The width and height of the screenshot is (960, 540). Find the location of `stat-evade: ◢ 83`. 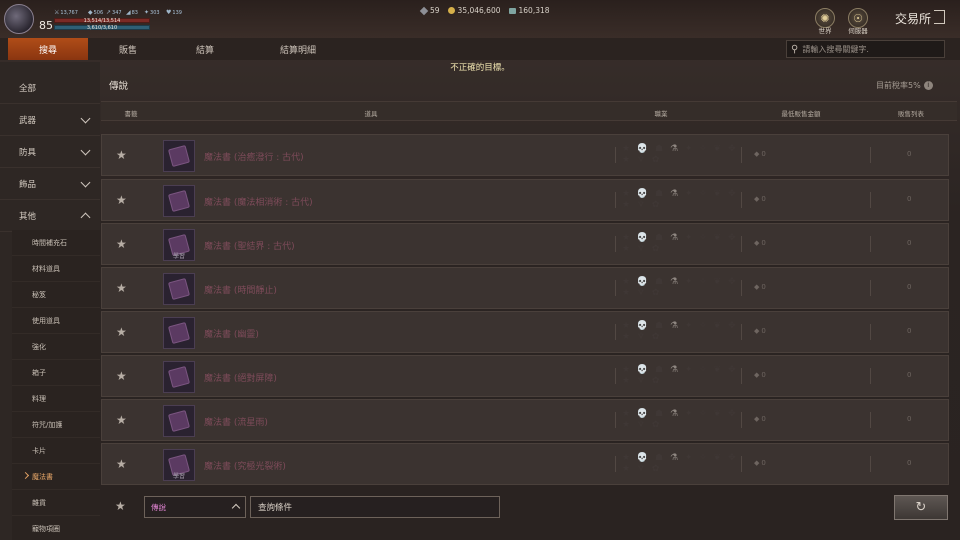

stat-evade: ◢ 83 is located at coordinates (132, 12).